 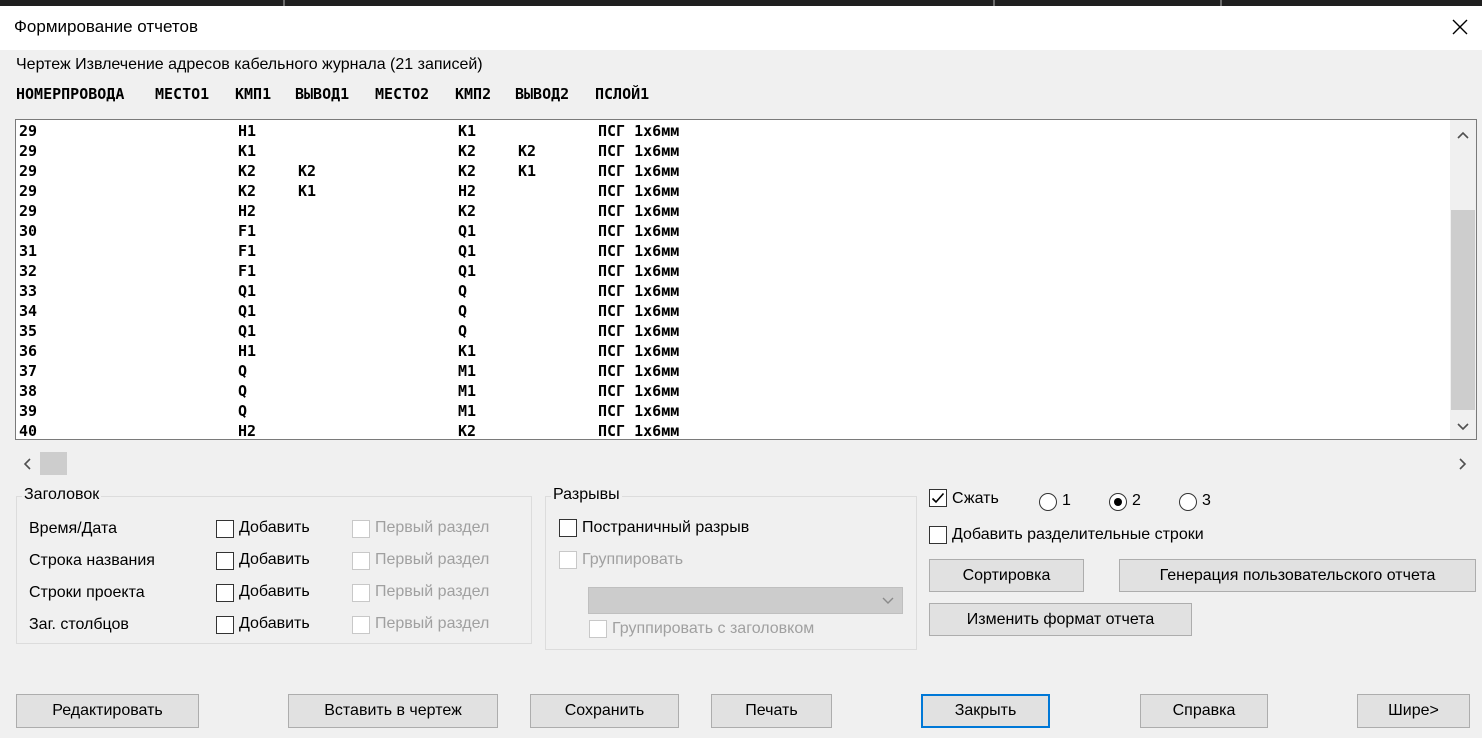 What do you see at coordinates (713, 628) in the screenshot?
I see `group-with-header-label: Группировать с заголовком` at bounding box center [713, 628].